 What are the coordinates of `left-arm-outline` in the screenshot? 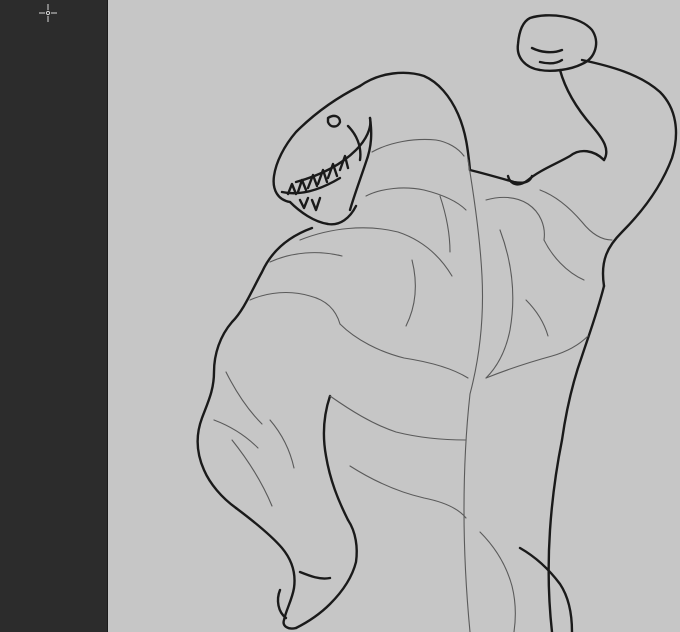 It's located at (255, 368).